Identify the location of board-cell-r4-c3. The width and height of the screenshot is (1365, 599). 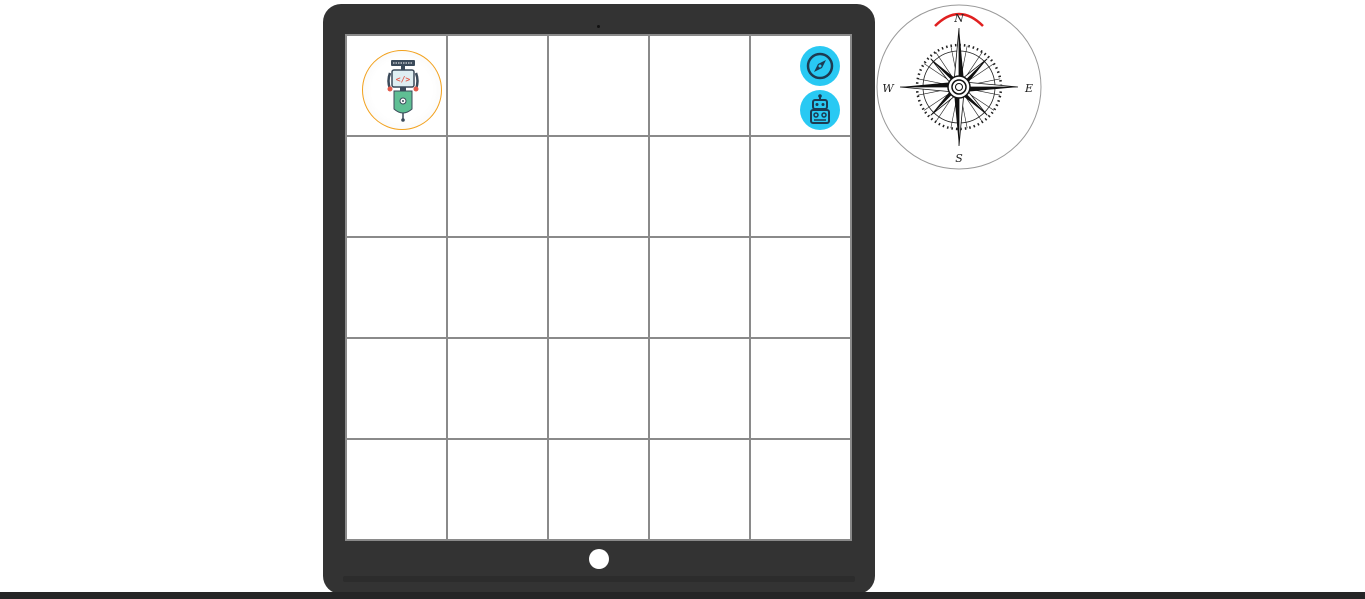
(598, 388).